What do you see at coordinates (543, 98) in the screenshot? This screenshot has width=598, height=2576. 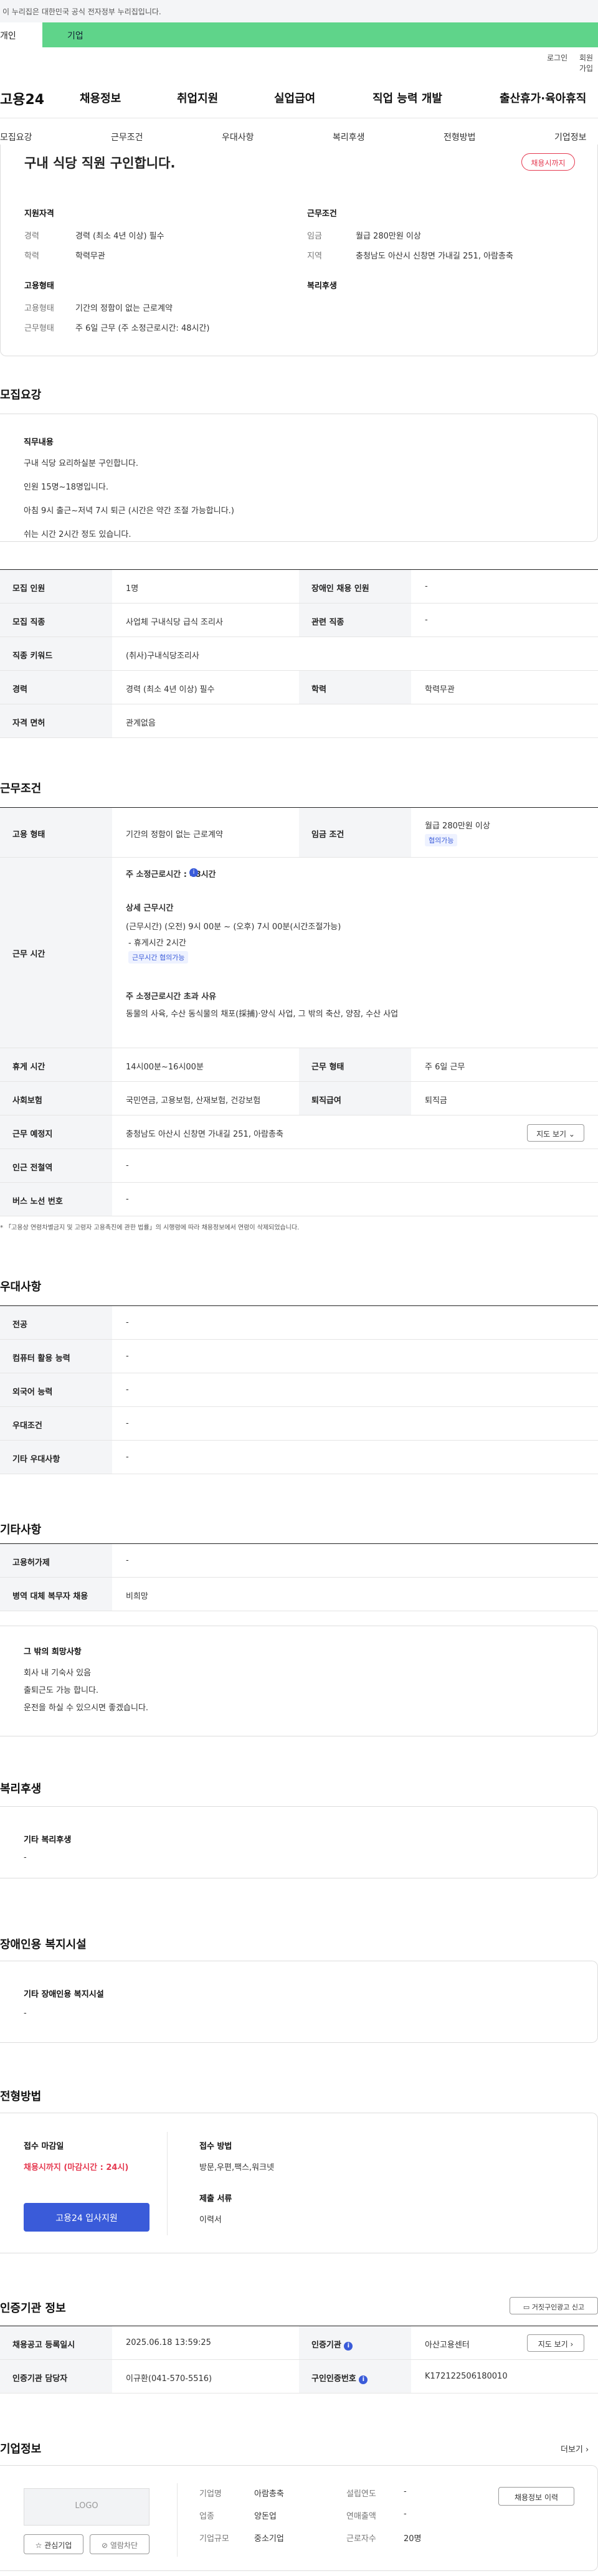 I see `nav-parental-leave: 출산휴가·육아휴직` at bounding box center [543, 98].